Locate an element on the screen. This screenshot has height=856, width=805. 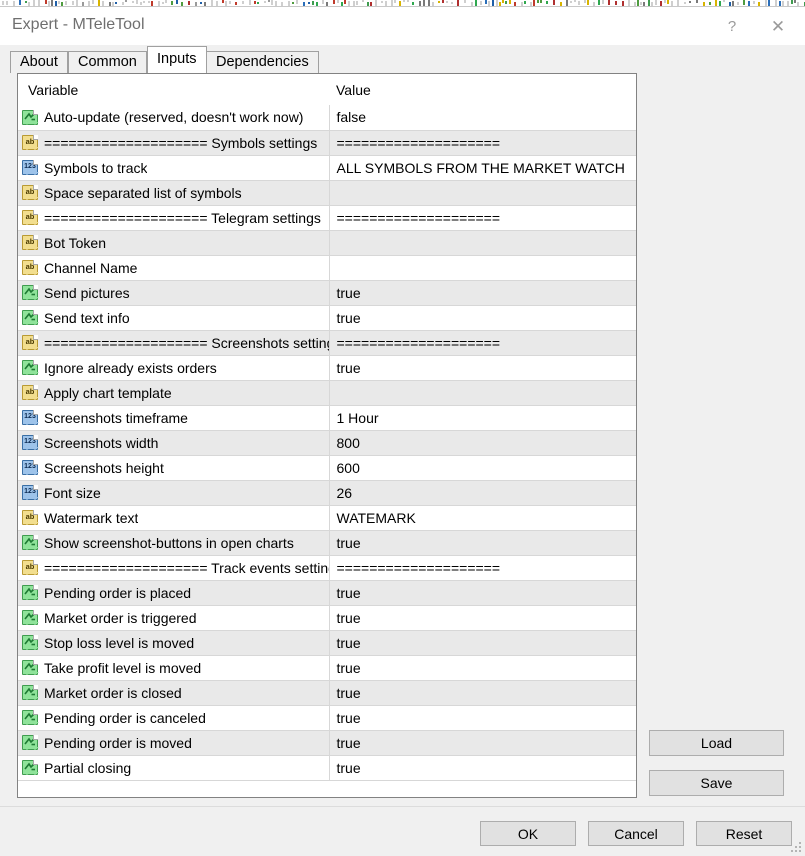
variable-cell: Pending order is canceled is located at coordinates (174, 718).